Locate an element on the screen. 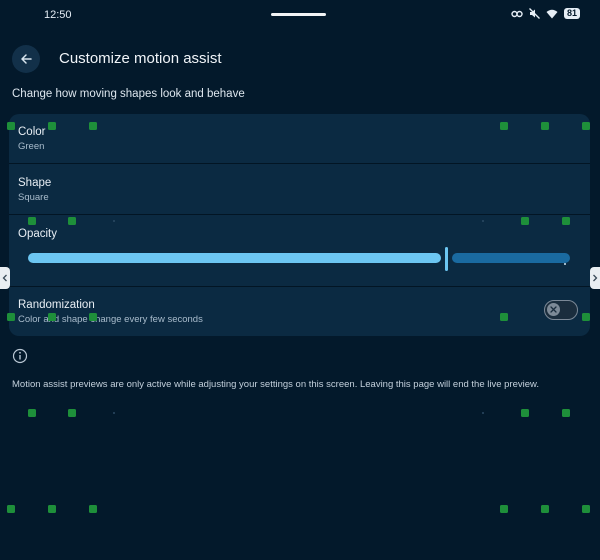  arrow-back-icon is located at coordinates (26, 59).